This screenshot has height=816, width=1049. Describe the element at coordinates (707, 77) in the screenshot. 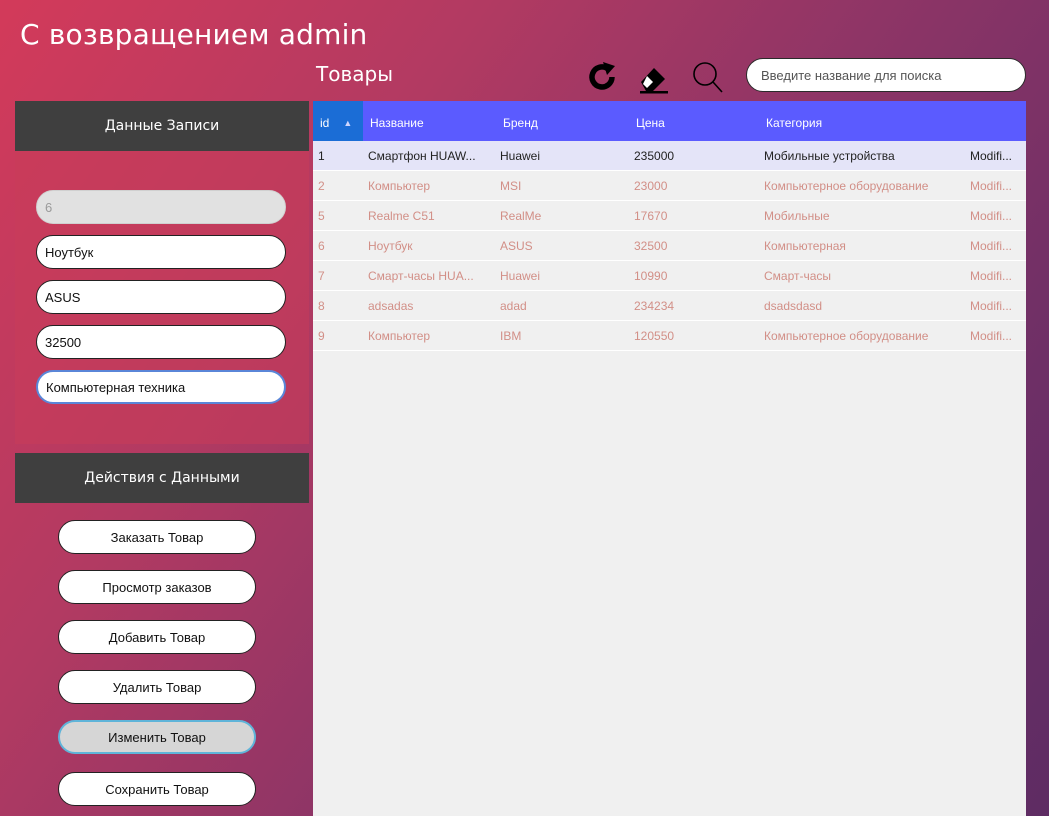

I see `search-icon` at that location.